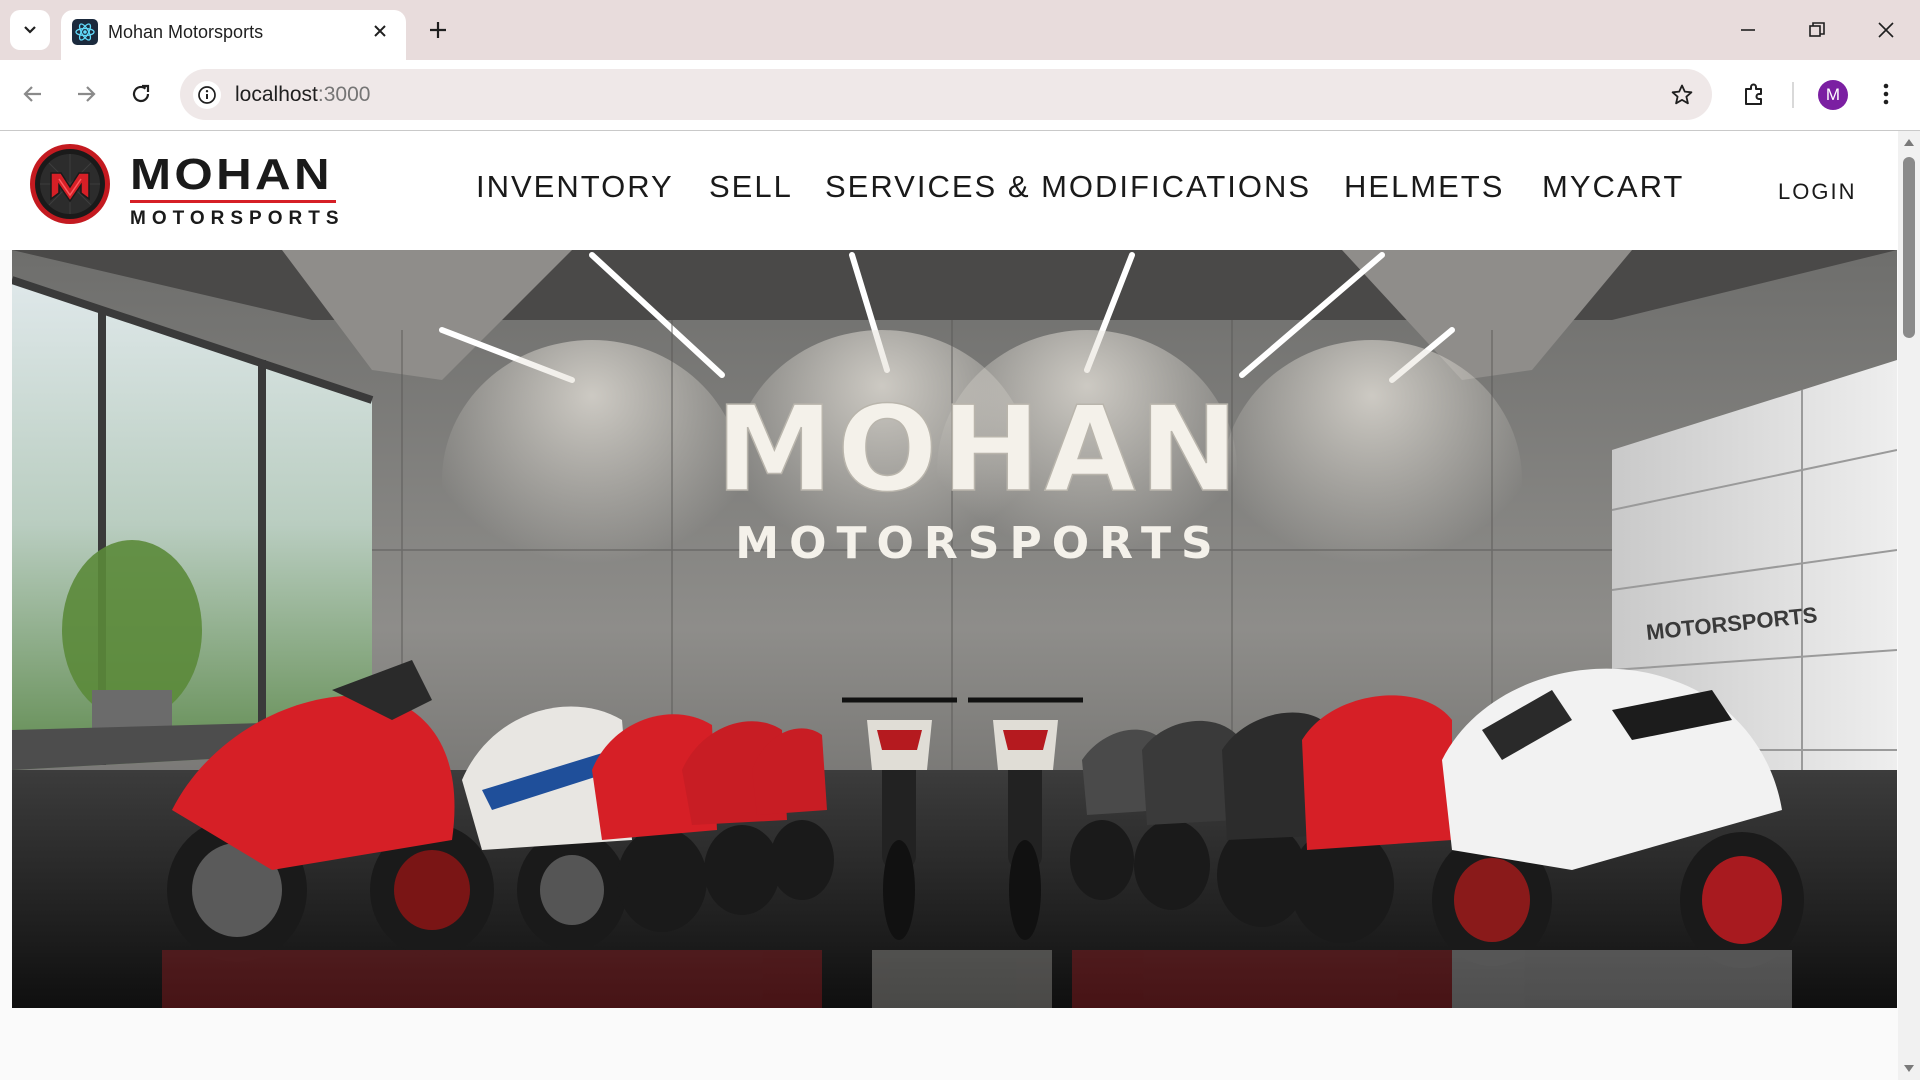 Image resolution: width=1920 pixels, height=1080 pixels. Describe the element at coordinates (575, 187) in the screenshot. I see `nav-link-inventory: INVENTORY` at that location.